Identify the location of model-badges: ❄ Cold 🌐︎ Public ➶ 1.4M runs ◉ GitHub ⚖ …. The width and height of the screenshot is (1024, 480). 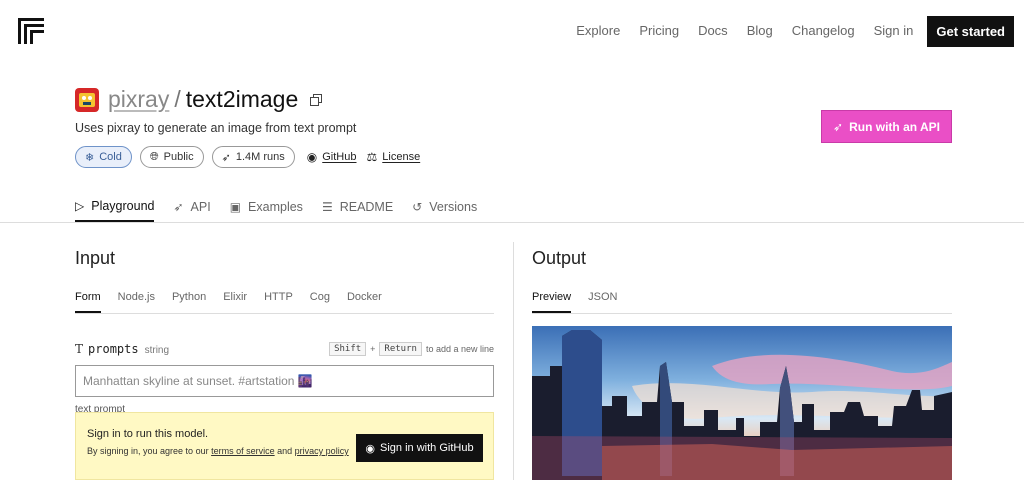
(250, 157).